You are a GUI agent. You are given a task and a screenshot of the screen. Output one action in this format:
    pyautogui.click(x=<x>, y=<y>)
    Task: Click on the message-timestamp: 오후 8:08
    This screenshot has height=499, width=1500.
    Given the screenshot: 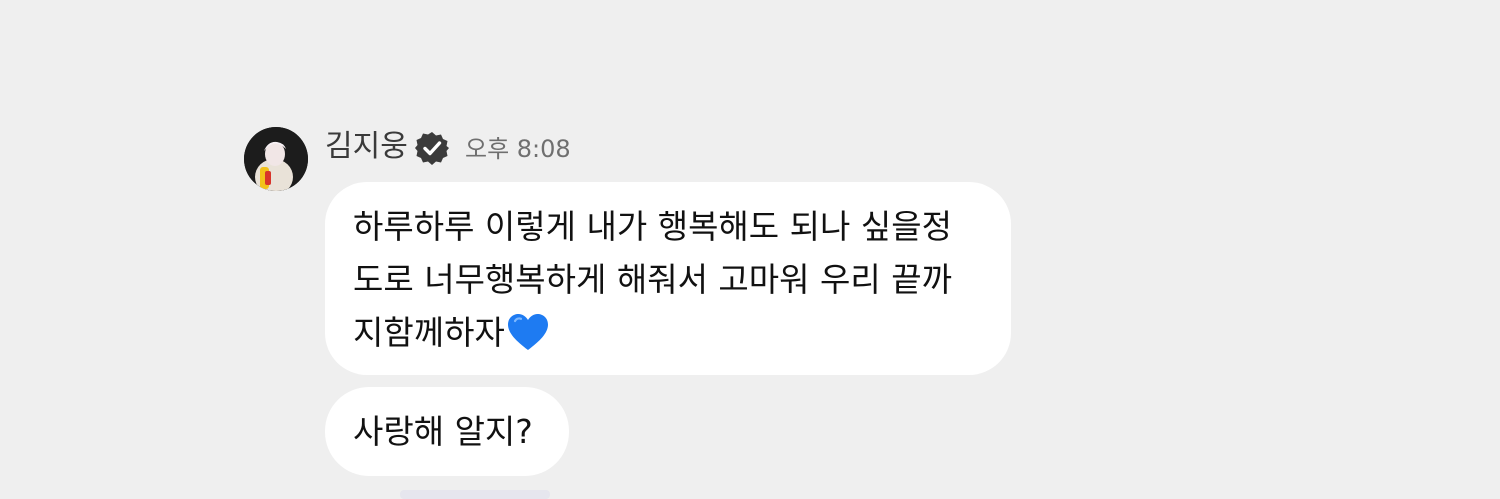 What is the action you would take?
    pyautogui.click(x=518, y=149)
    